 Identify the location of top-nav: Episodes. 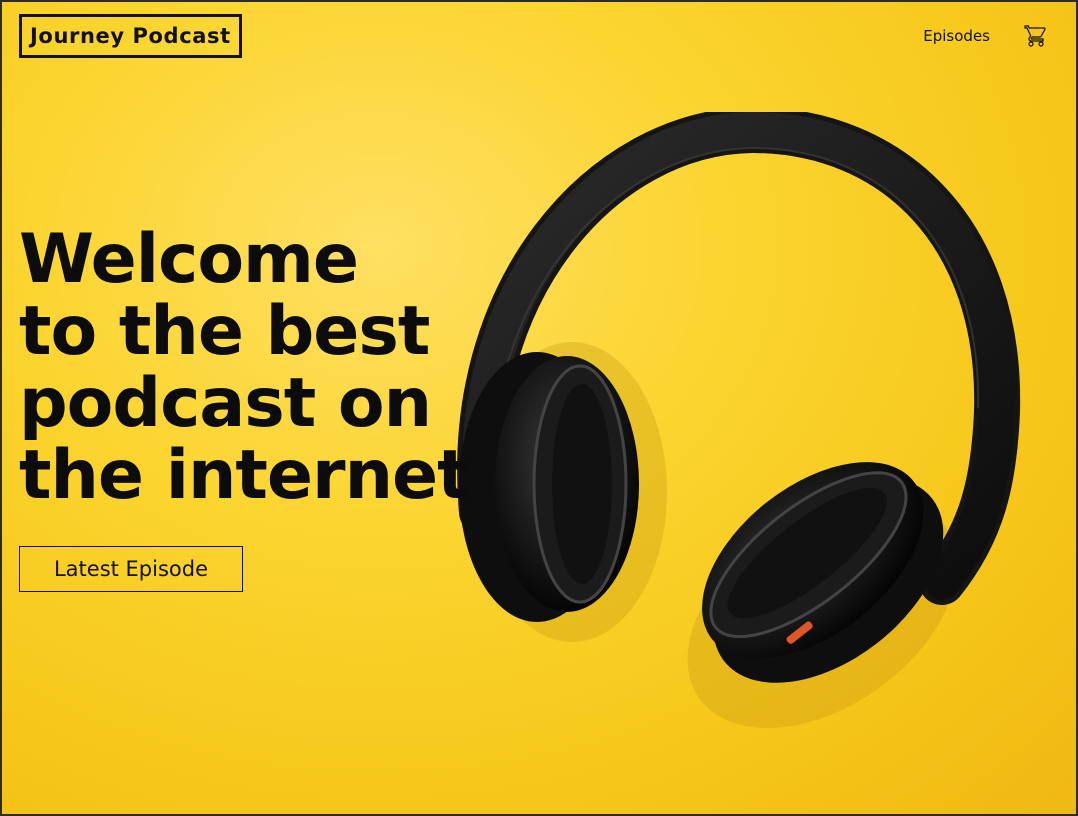
(985, 36).